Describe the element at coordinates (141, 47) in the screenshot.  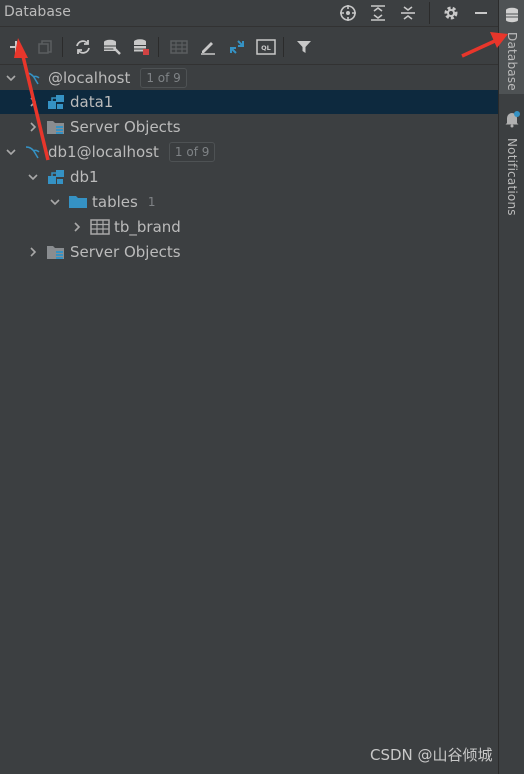
I see `db-stop-icon` at that location.